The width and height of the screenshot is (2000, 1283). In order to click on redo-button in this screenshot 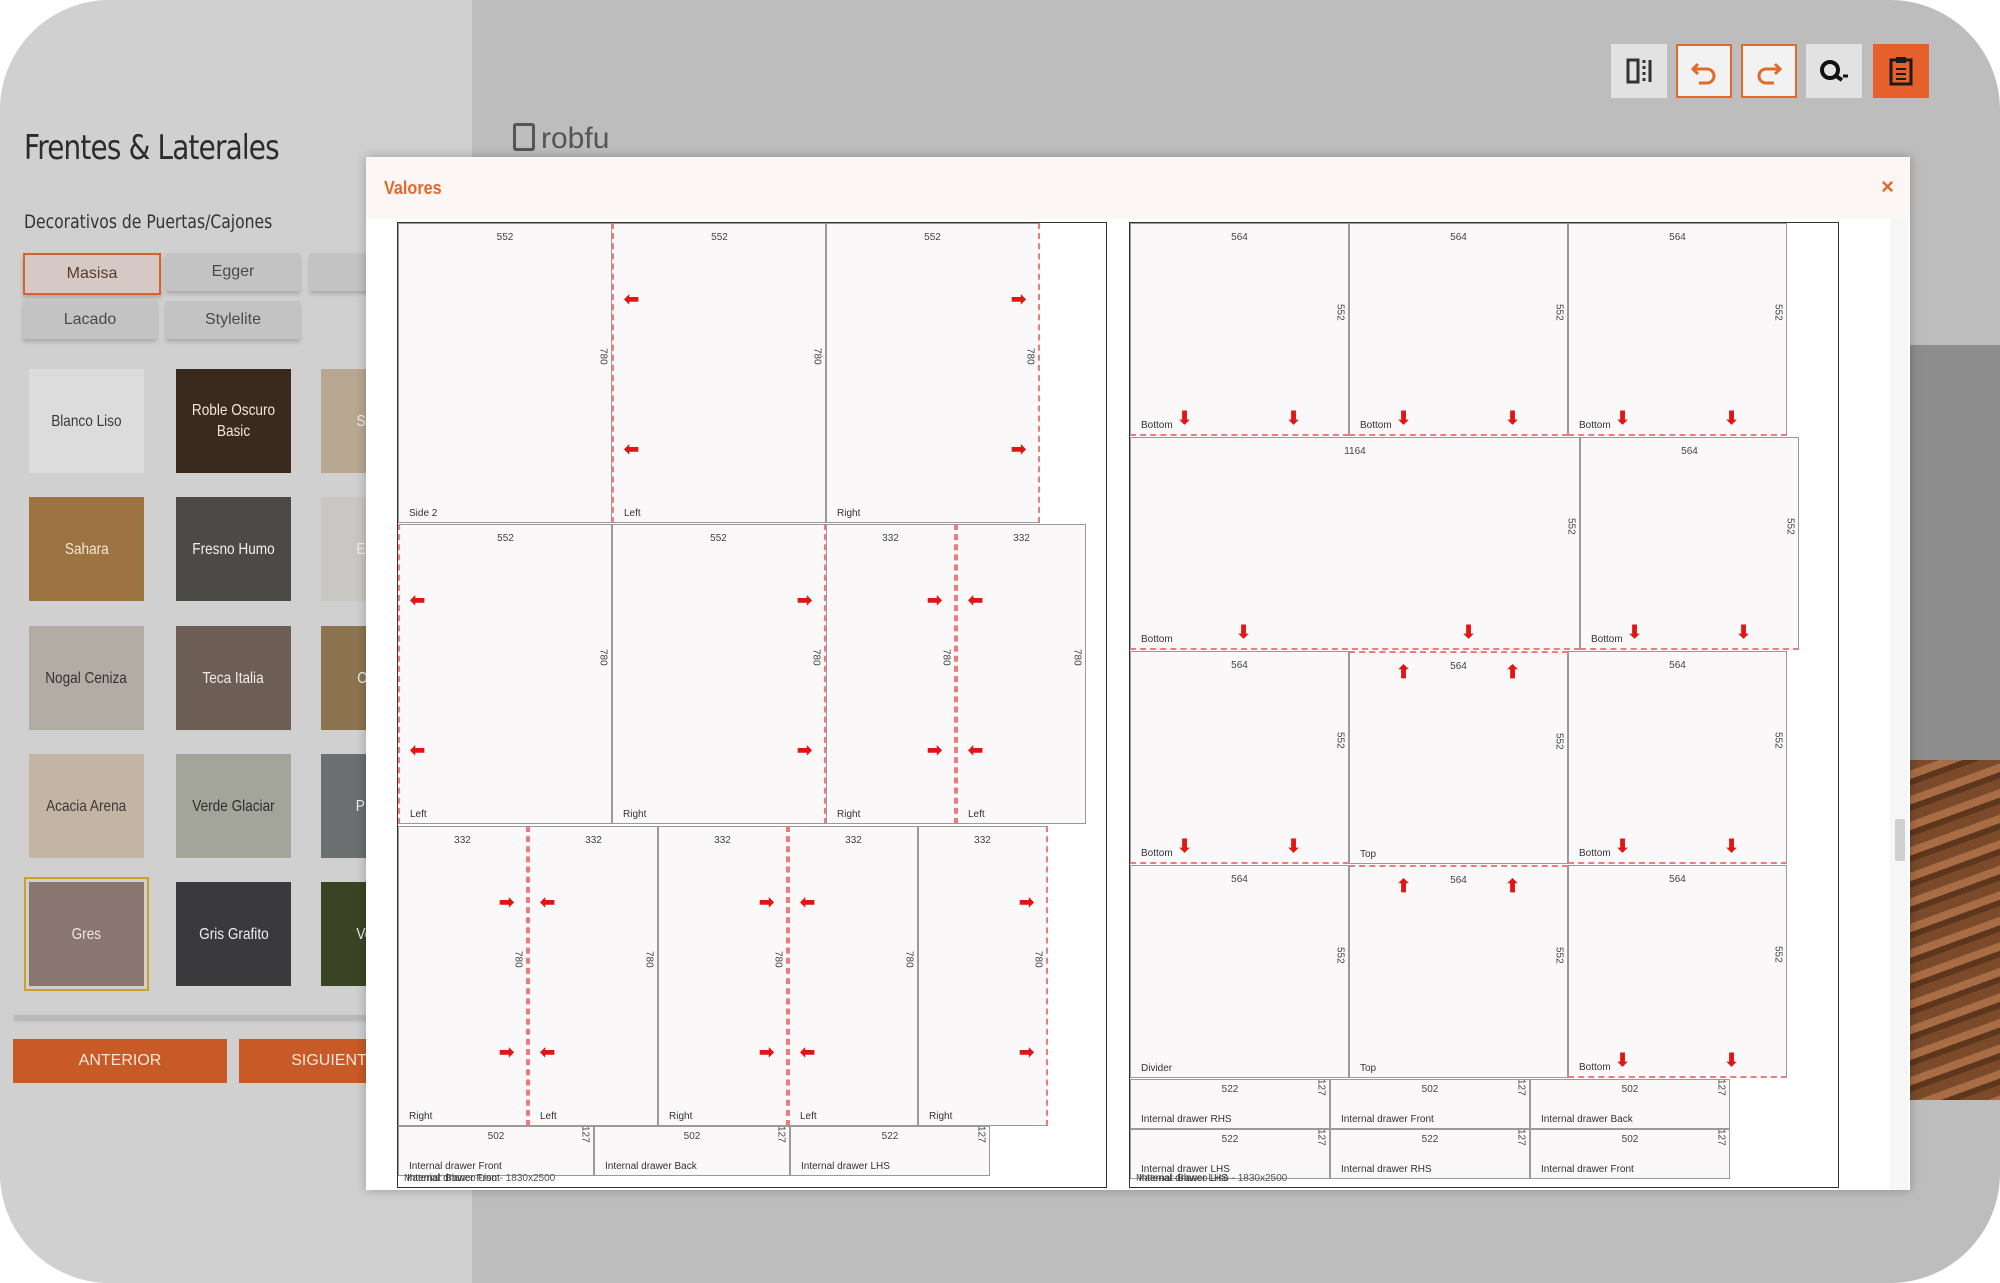, I will do `click(1769, 71)`.